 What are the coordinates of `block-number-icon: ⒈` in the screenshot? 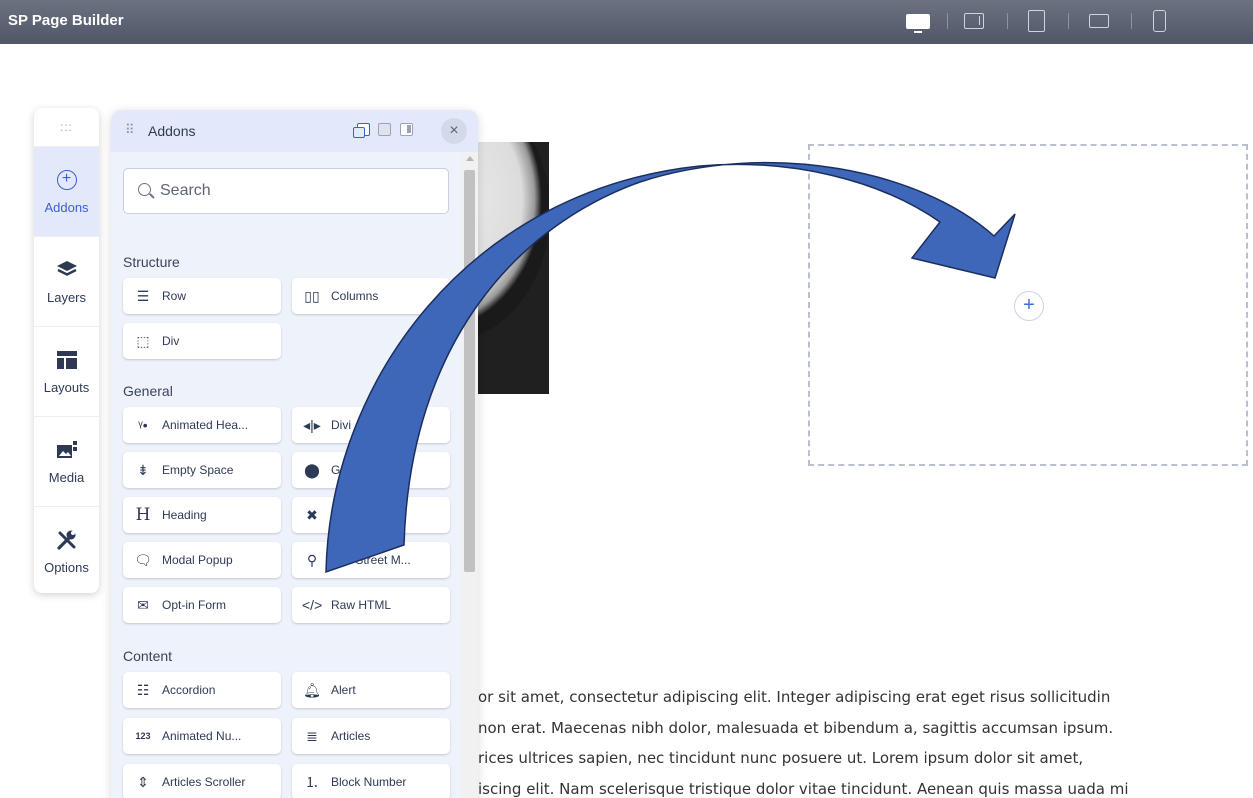 It's located at (312, 782).